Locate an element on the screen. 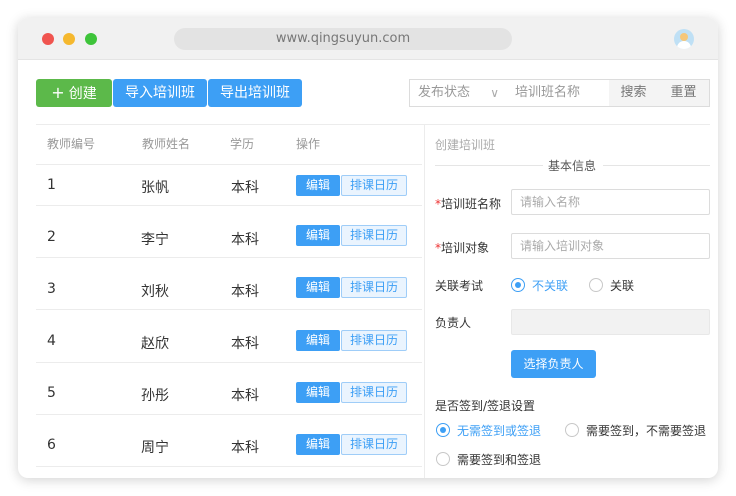  divider-vertical is located at coordinates (424, 301).